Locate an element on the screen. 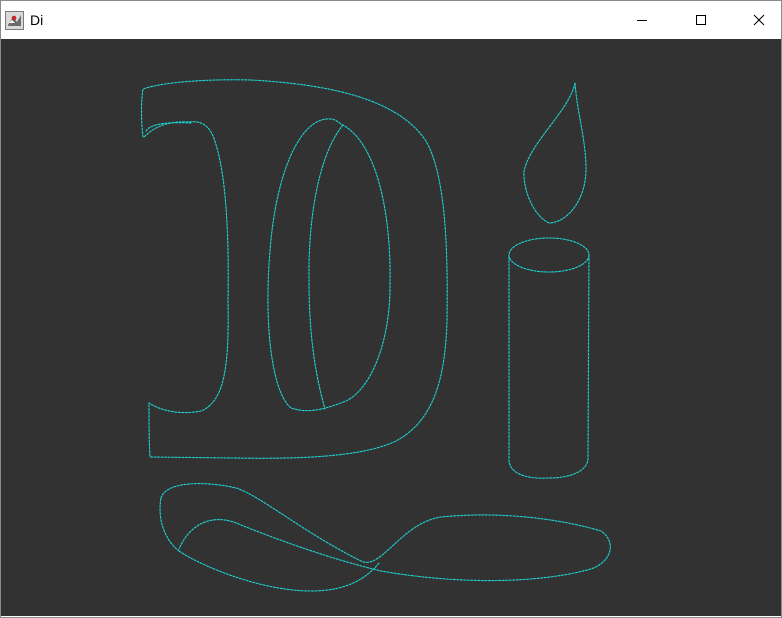  minimize-button is located at coordinates (642, 20).